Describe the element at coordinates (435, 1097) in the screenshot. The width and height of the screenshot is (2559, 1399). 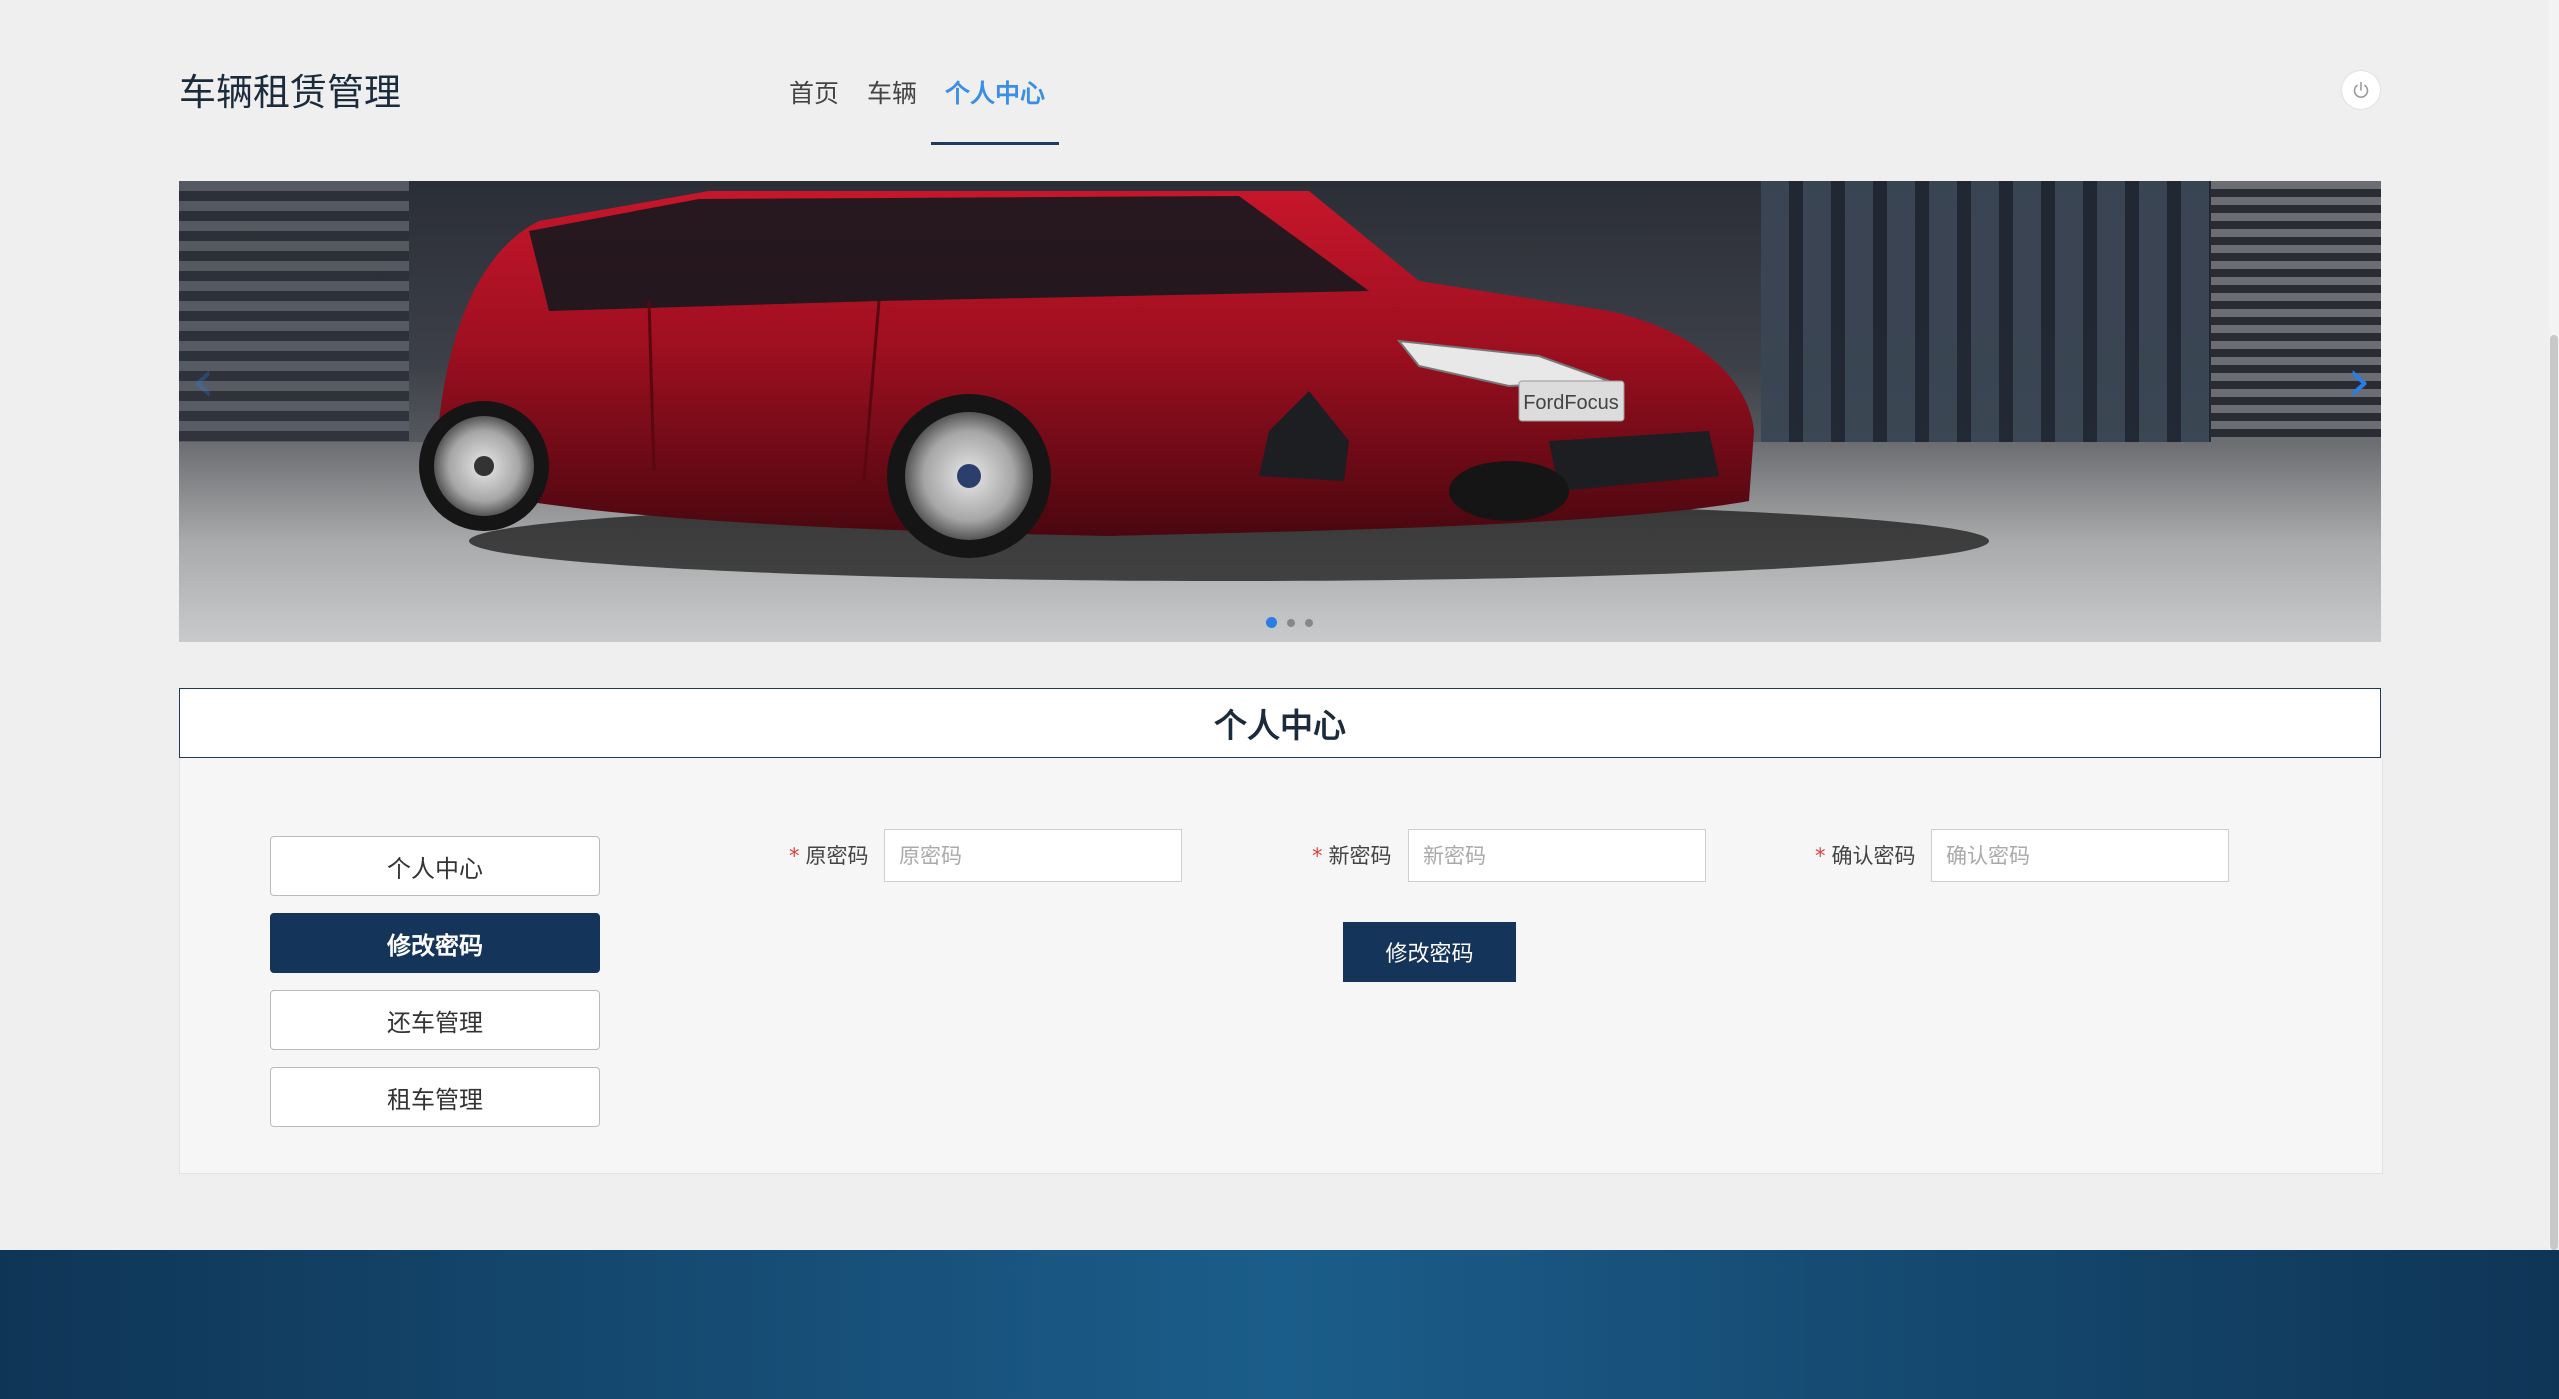
I see `side-menu-rent-car: 租车管理` at that location.